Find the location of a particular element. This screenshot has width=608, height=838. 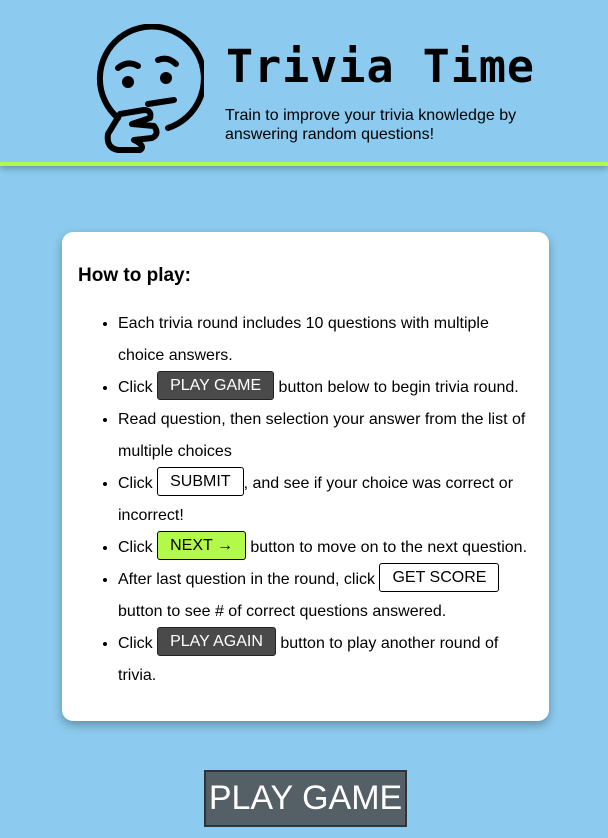

instruction-text: After last question in the round, click is located at coordinates (249, 579).